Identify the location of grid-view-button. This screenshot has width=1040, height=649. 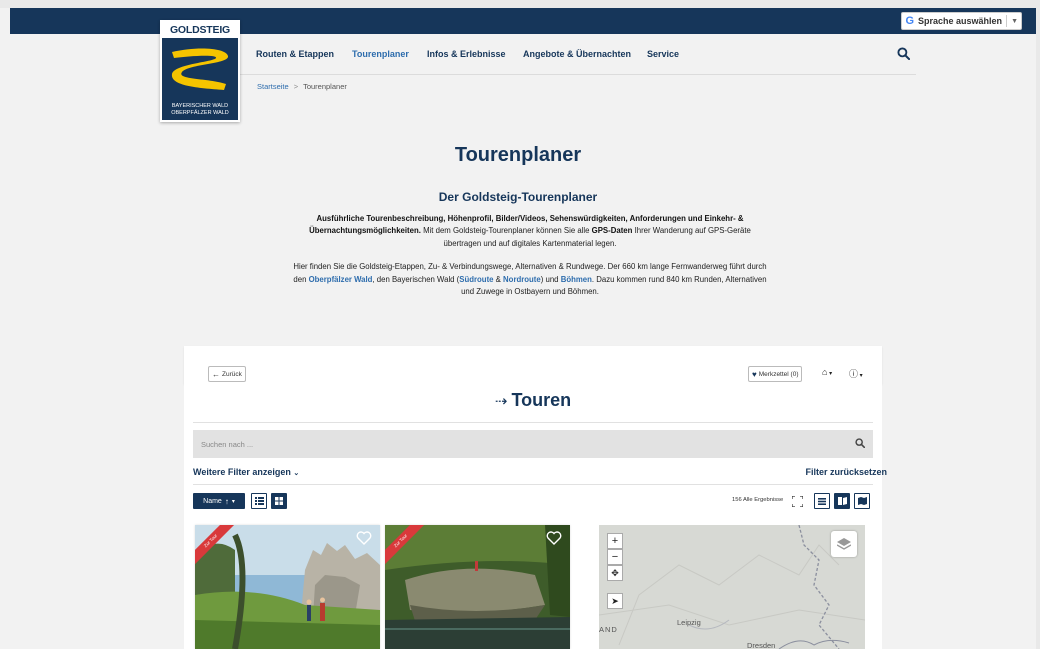
(279, 501).